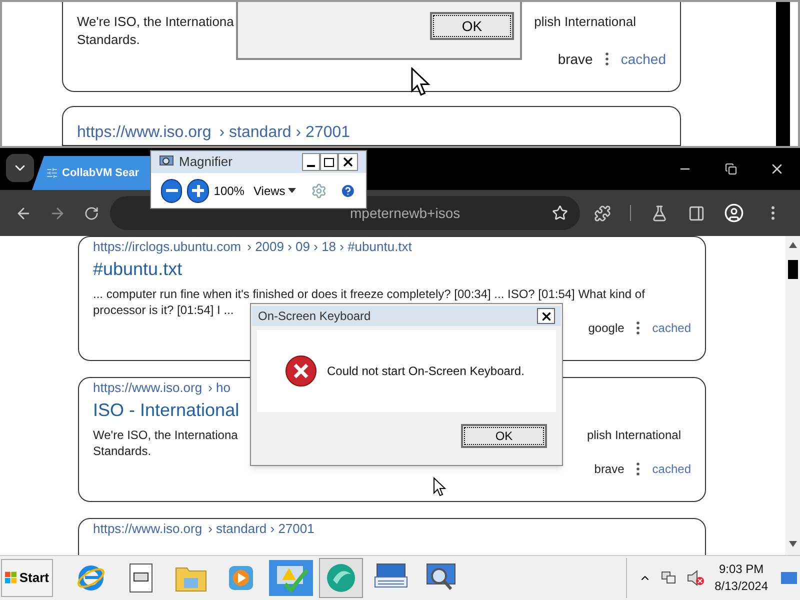 This screenshot has height=600, width=800. Describe the element at coordinates (198, 190) in the screenshot. I see `zoom-in-button` at that location.